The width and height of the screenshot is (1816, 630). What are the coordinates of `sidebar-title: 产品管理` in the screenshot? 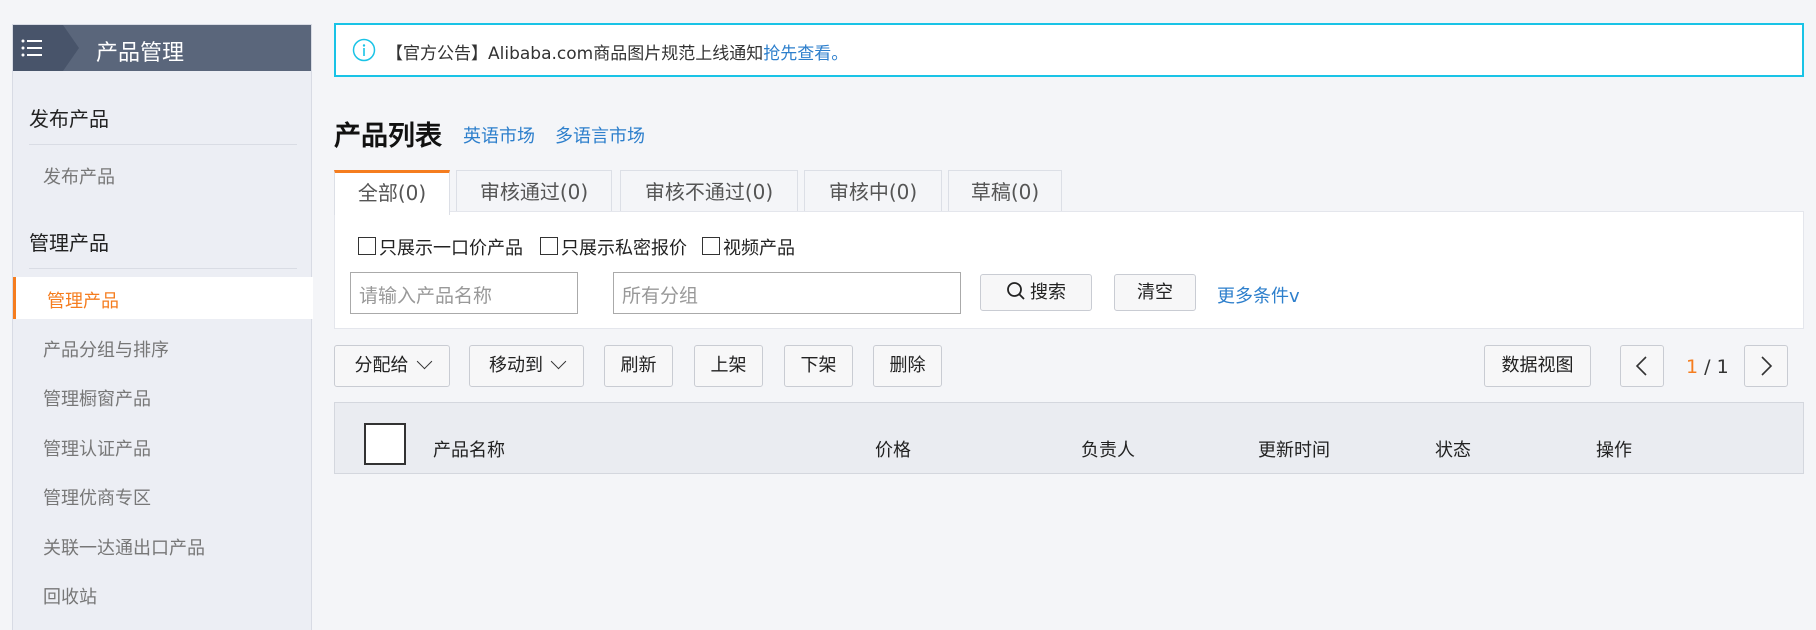 It's located at (140, 53).